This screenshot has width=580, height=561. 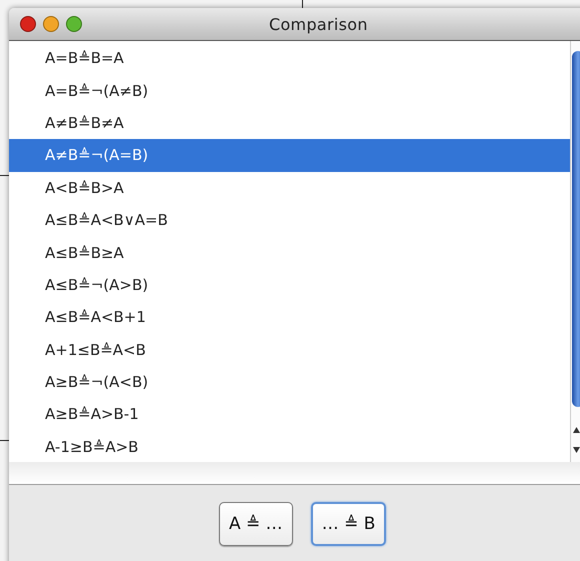 I want to click on list-item: A≤B≜¬(A>B), so click(x=289, y=285).